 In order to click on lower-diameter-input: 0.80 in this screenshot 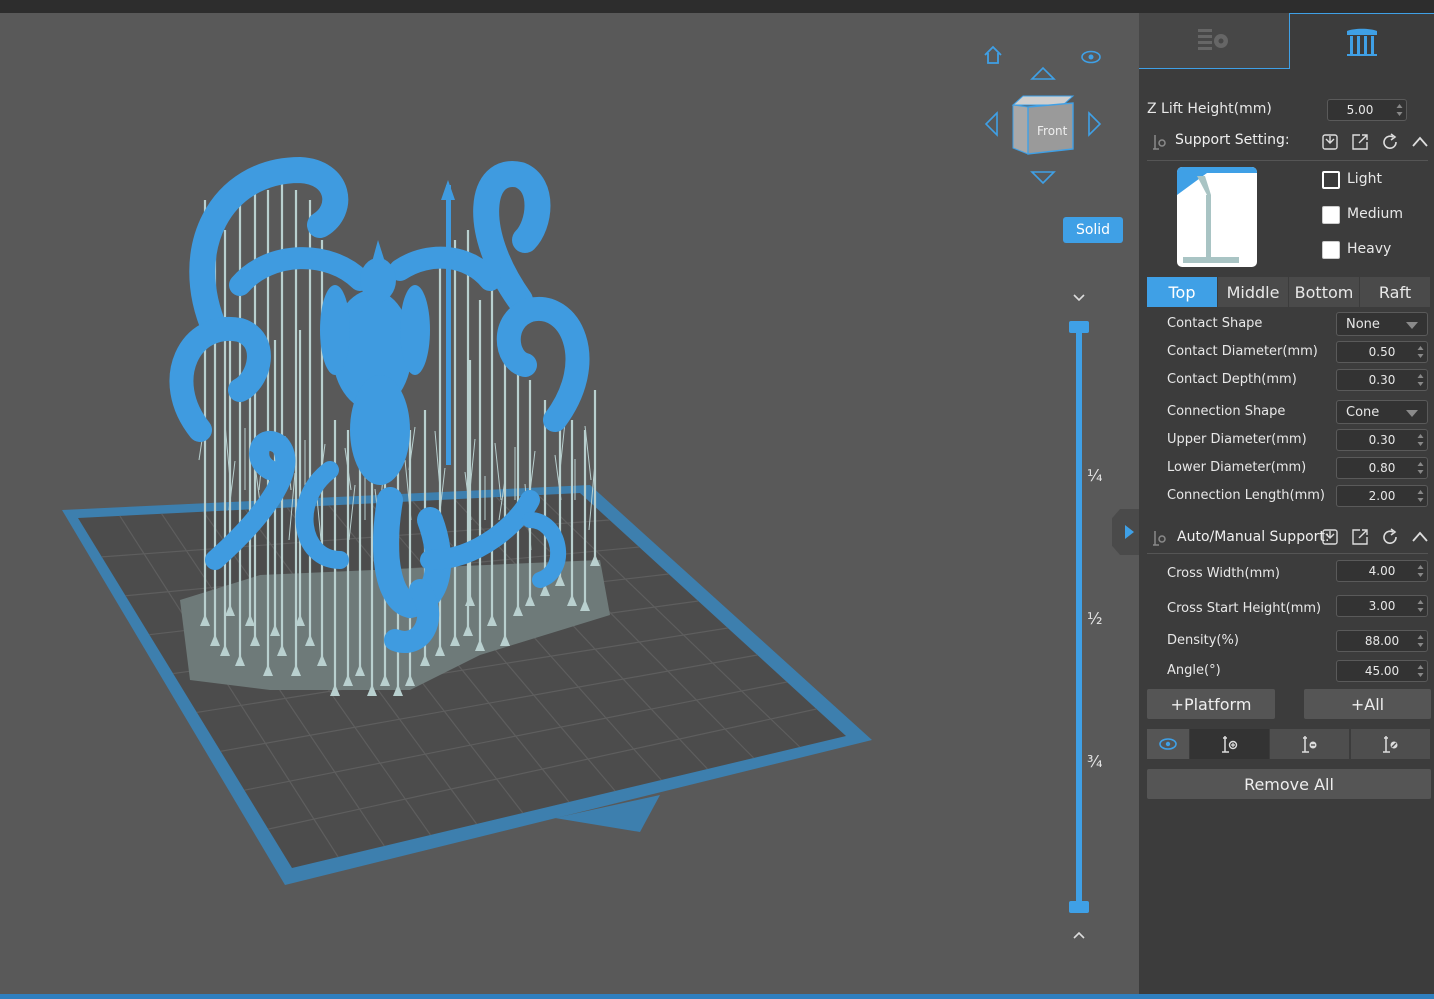, I will do `click(1382, 468)`.